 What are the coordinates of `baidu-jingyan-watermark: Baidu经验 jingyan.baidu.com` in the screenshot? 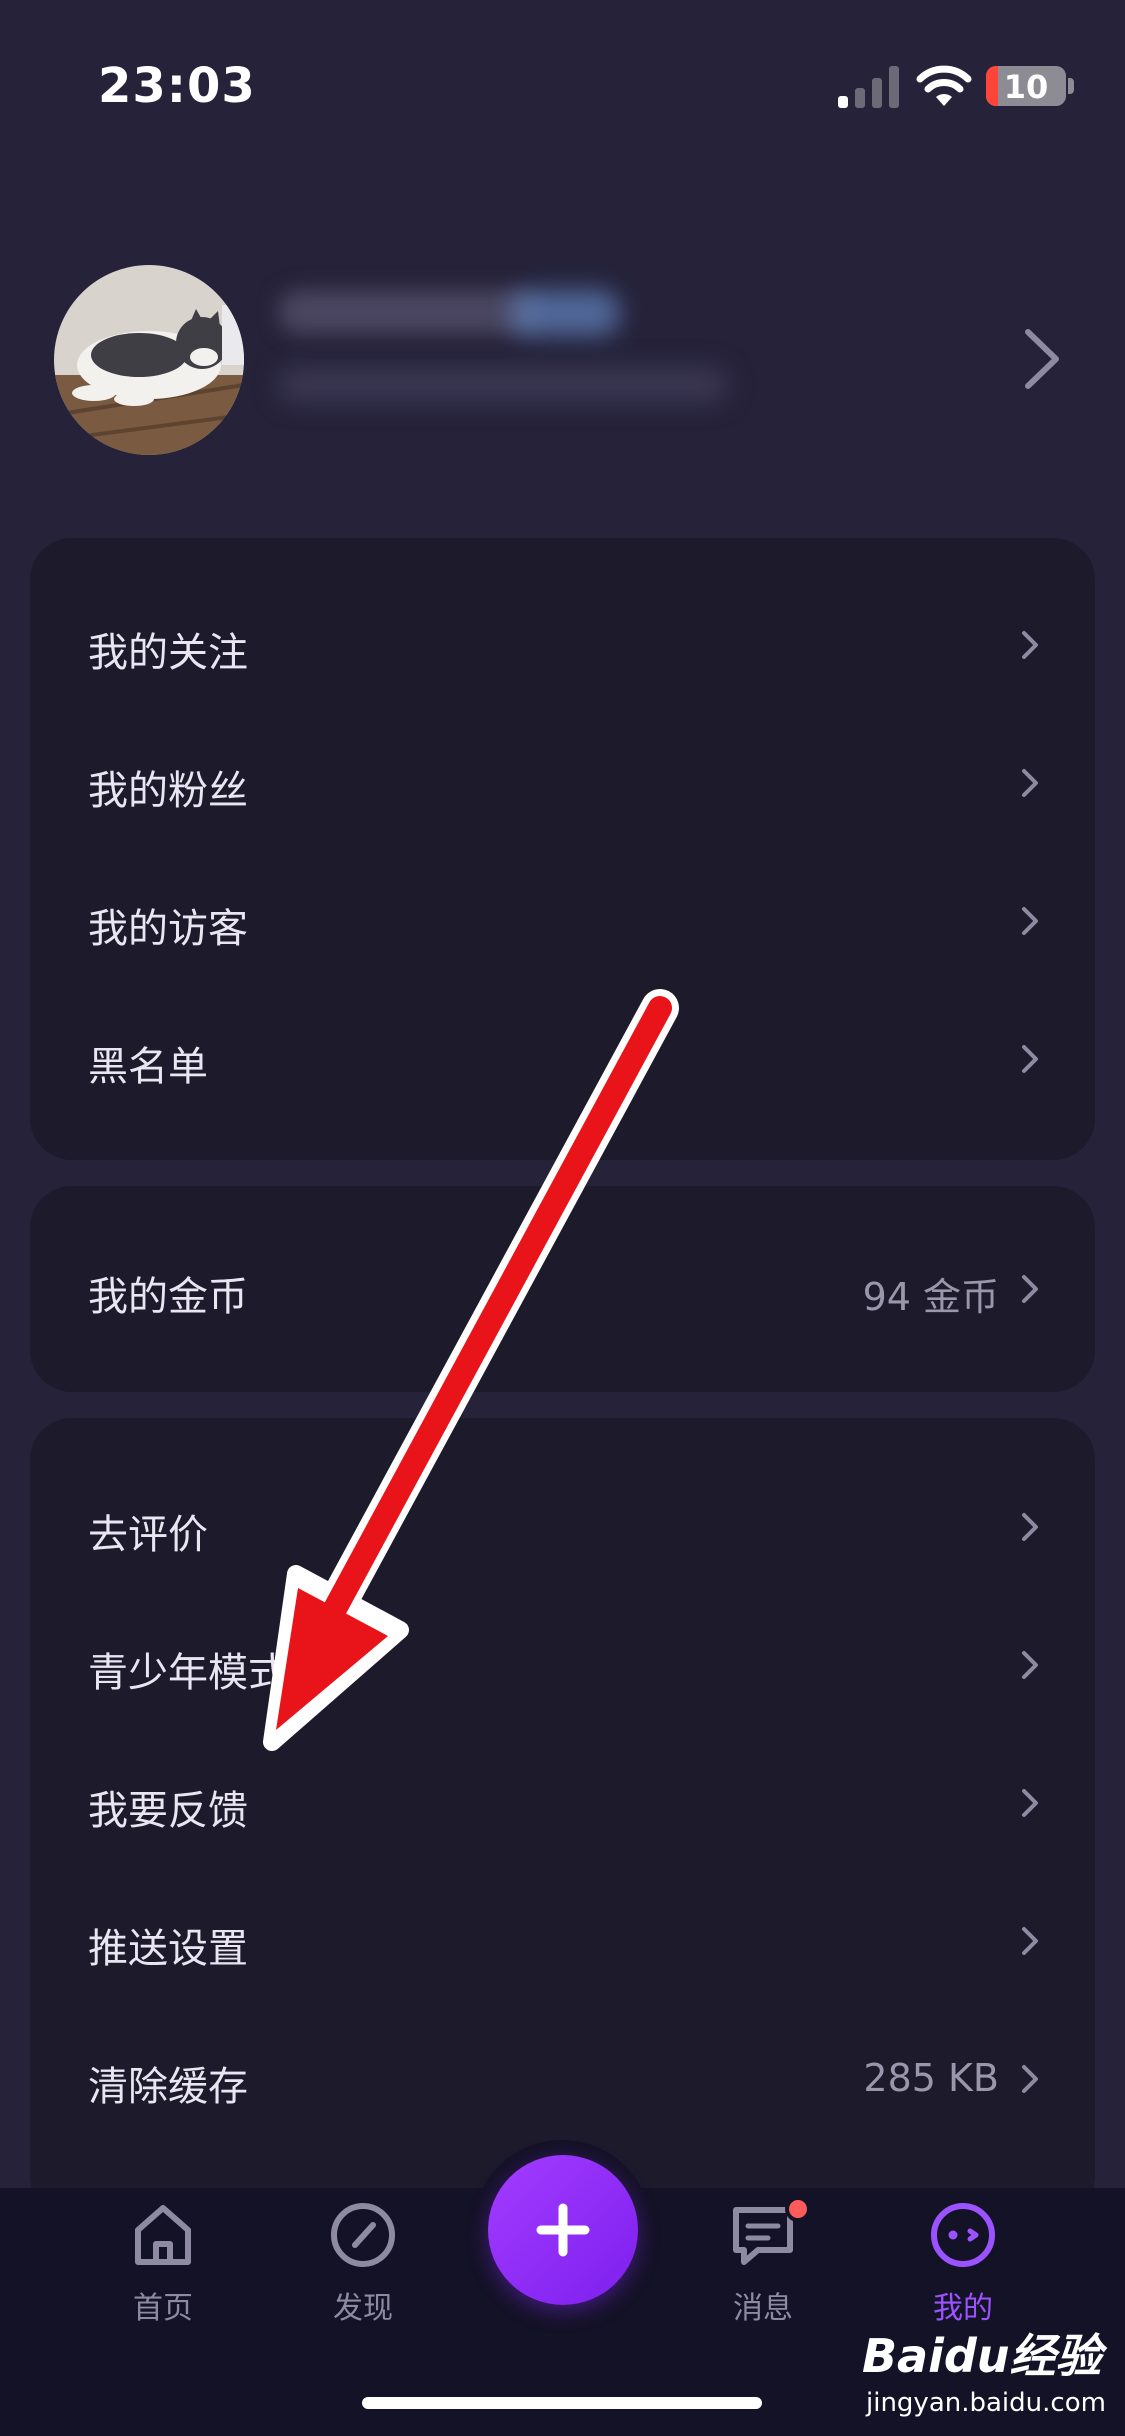 It's located at (992, 2365).